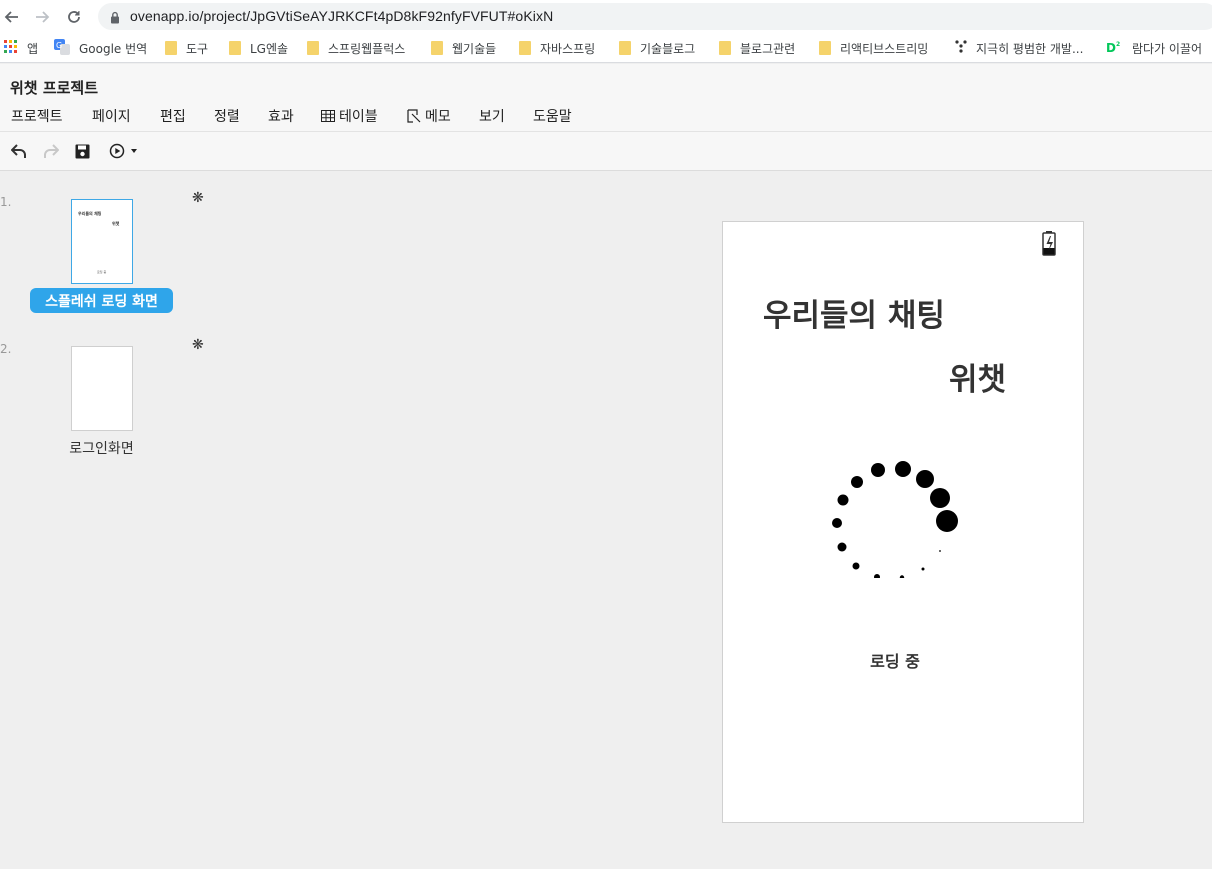 Image resolution: width=1212 pixels, height=869 pixels. What do you see at coordinates (367, 48) in the screenshot?
I see `bookmark-label: 스프링웹플럭스` at bounding box center [367, 48].